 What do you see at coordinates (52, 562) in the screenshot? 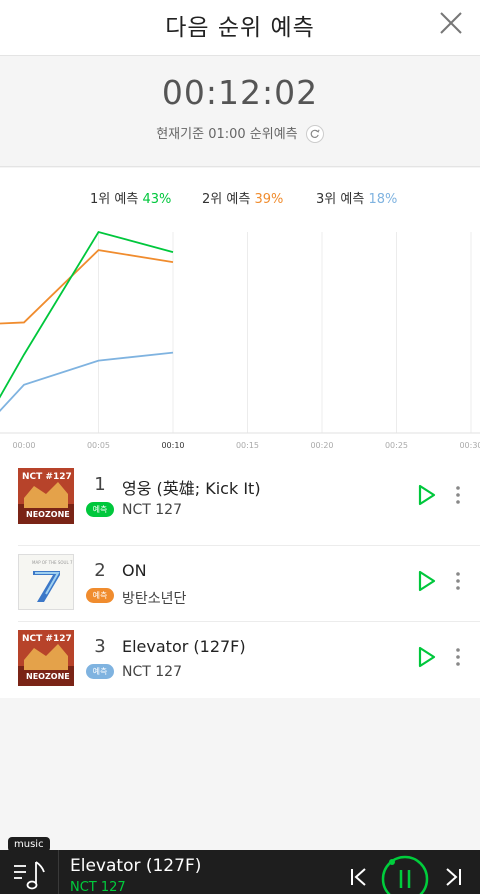
I see `svg-text: MAP OF THE SOUL 7` at bounding box center [52, 562].